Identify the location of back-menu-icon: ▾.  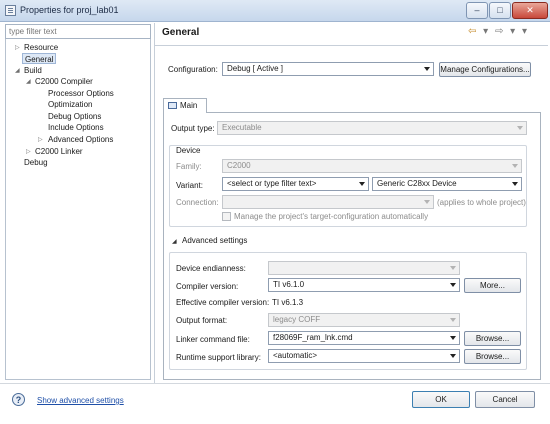
(486, 31).